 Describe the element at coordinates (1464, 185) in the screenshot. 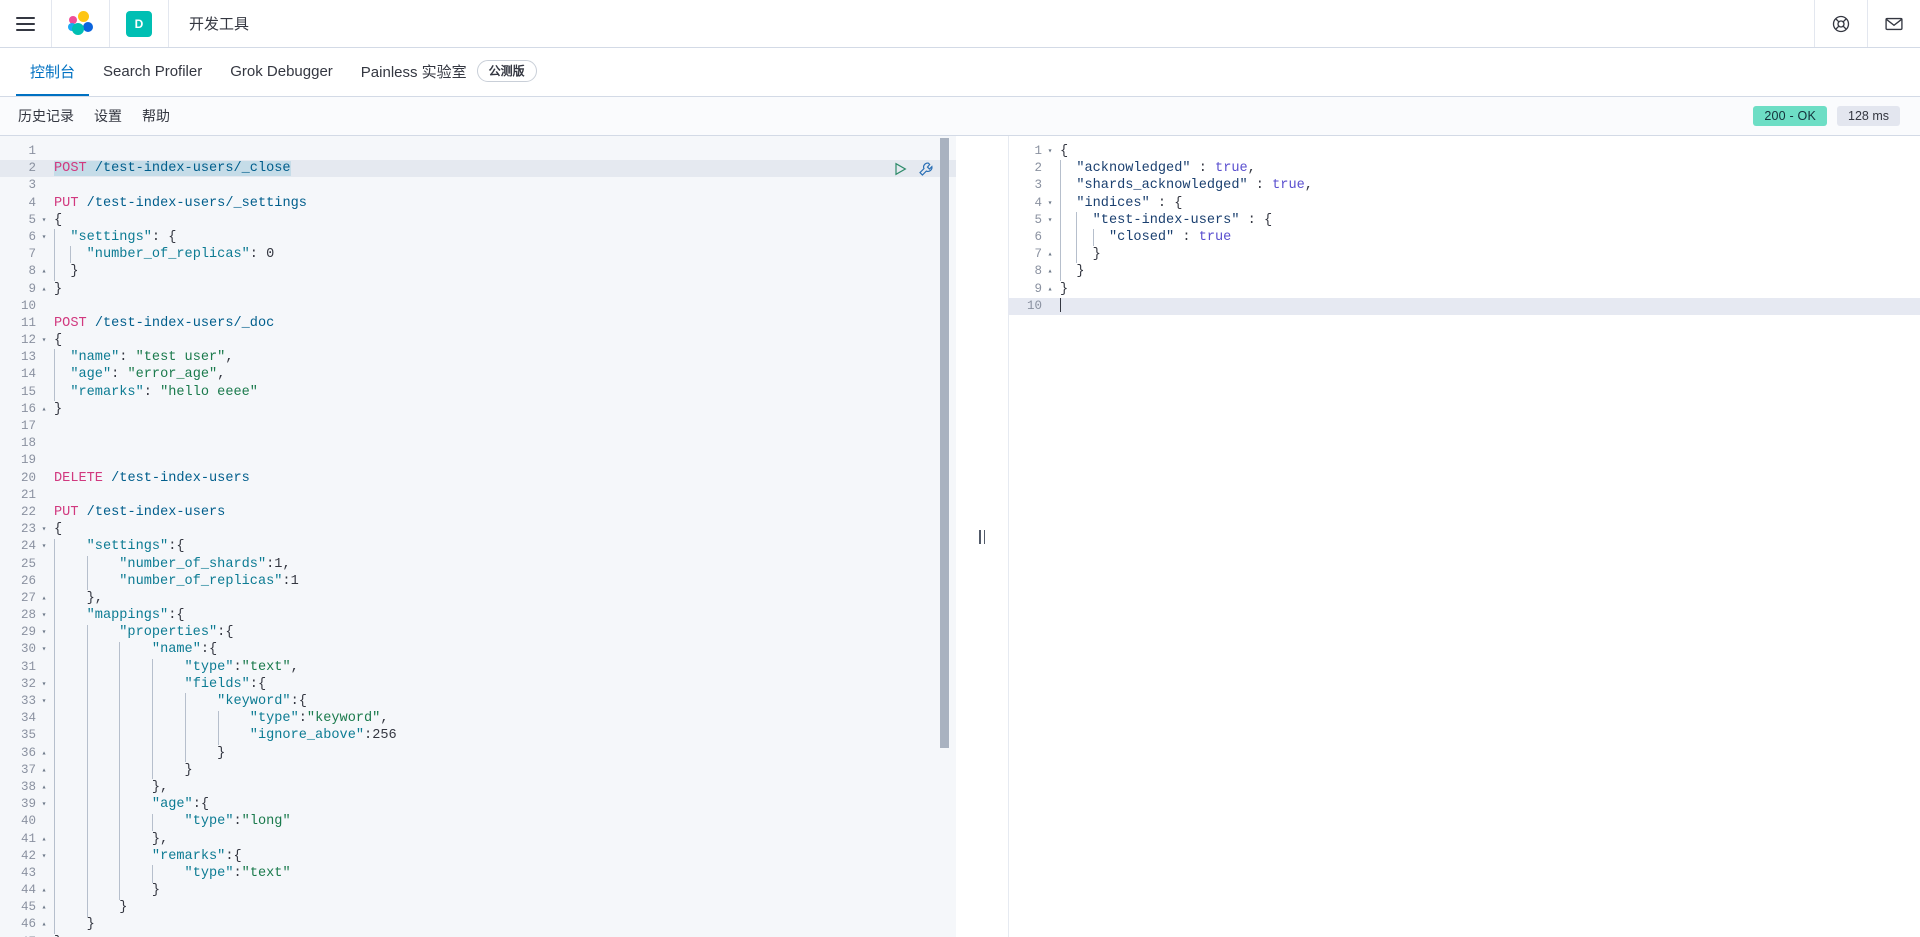

I see `editor-line: 3 "shards_acknowledged" : true,` at that location.